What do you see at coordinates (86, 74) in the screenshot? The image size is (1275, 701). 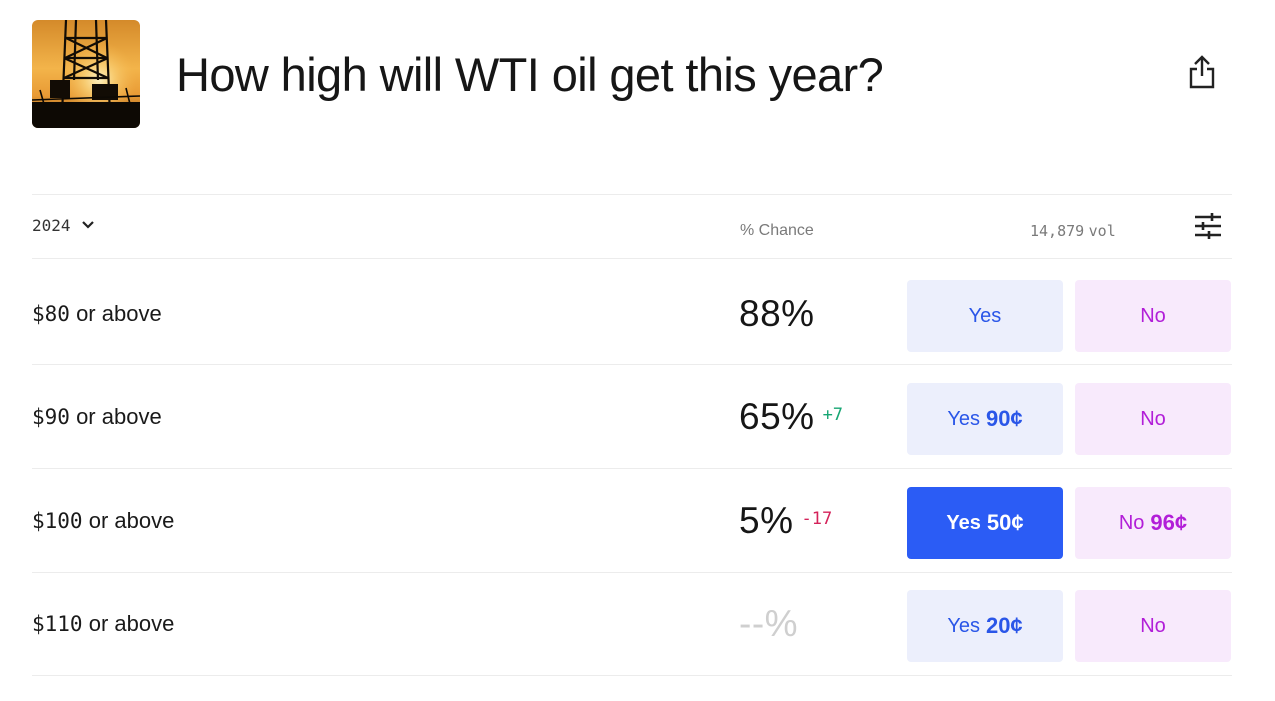 I see `oil-rig-sunset-image` at bounding box center [86, 74].